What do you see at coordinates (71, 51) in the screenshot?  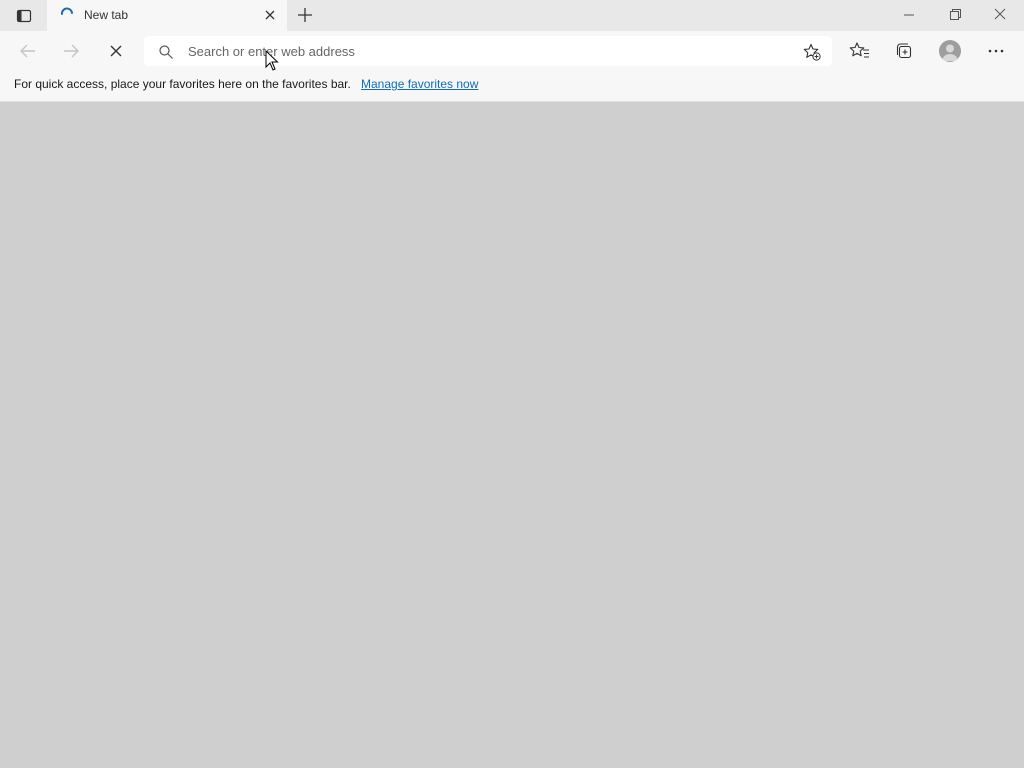 I see `forward-button` at bounding box center [71, 51].